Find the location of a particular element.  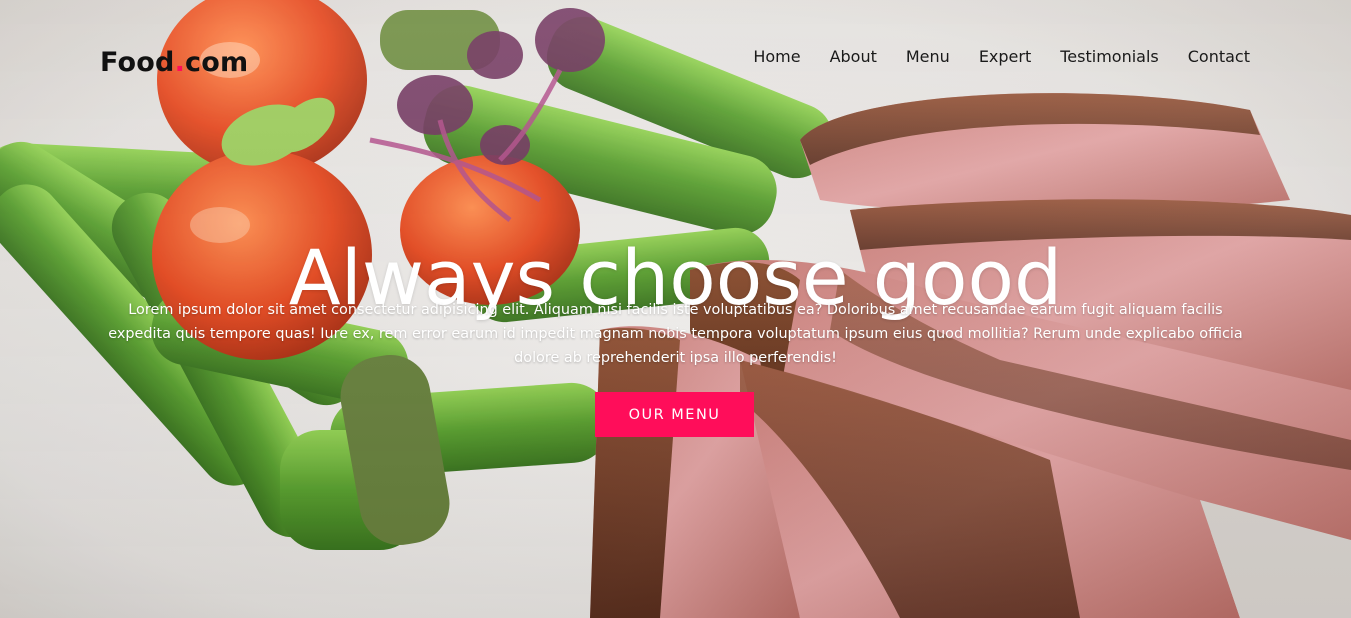

nav-link-expert: Expert is located at coordinates (1005, 56).